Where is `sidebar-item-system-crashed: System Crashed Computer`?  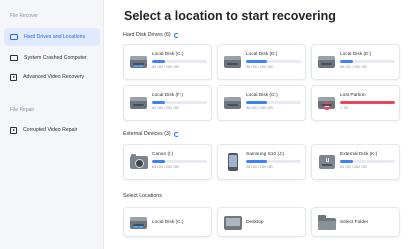
sidebar-item-system-crashed: System Crashed Computer is located at coordinates (52, 58).